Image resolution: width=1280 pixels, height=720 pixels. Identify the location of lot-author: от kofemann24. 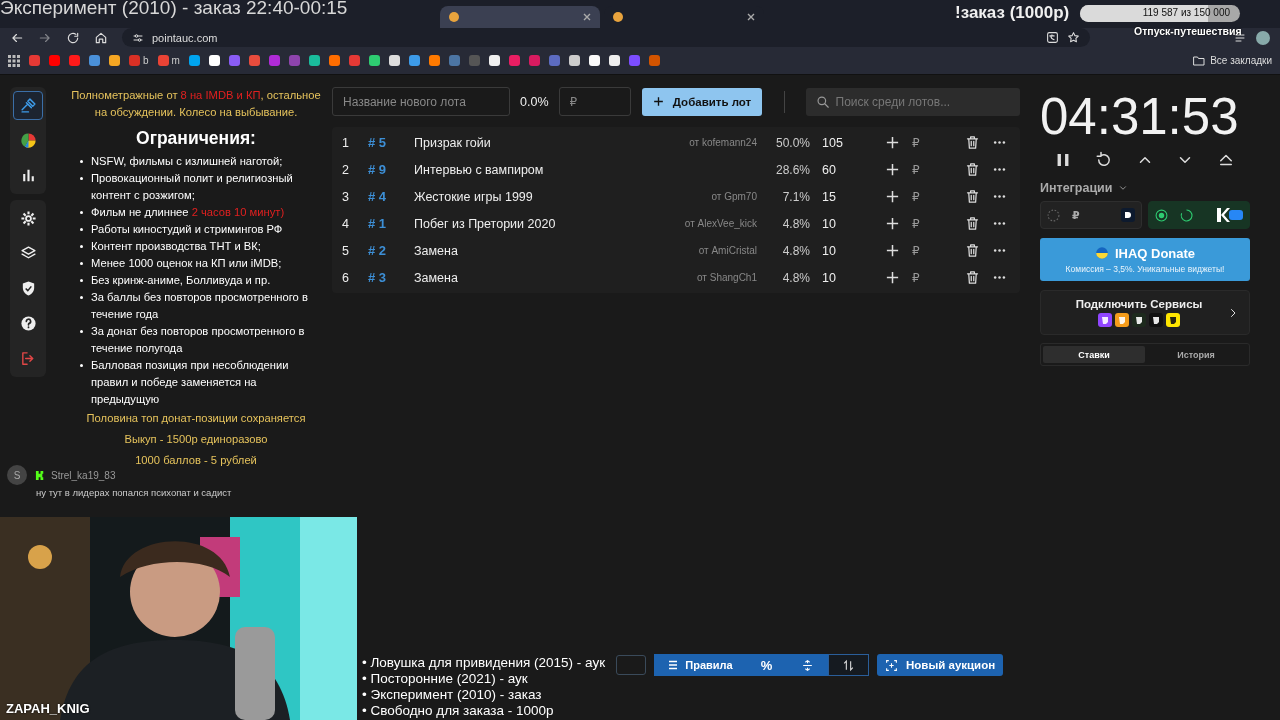
(723, 142).